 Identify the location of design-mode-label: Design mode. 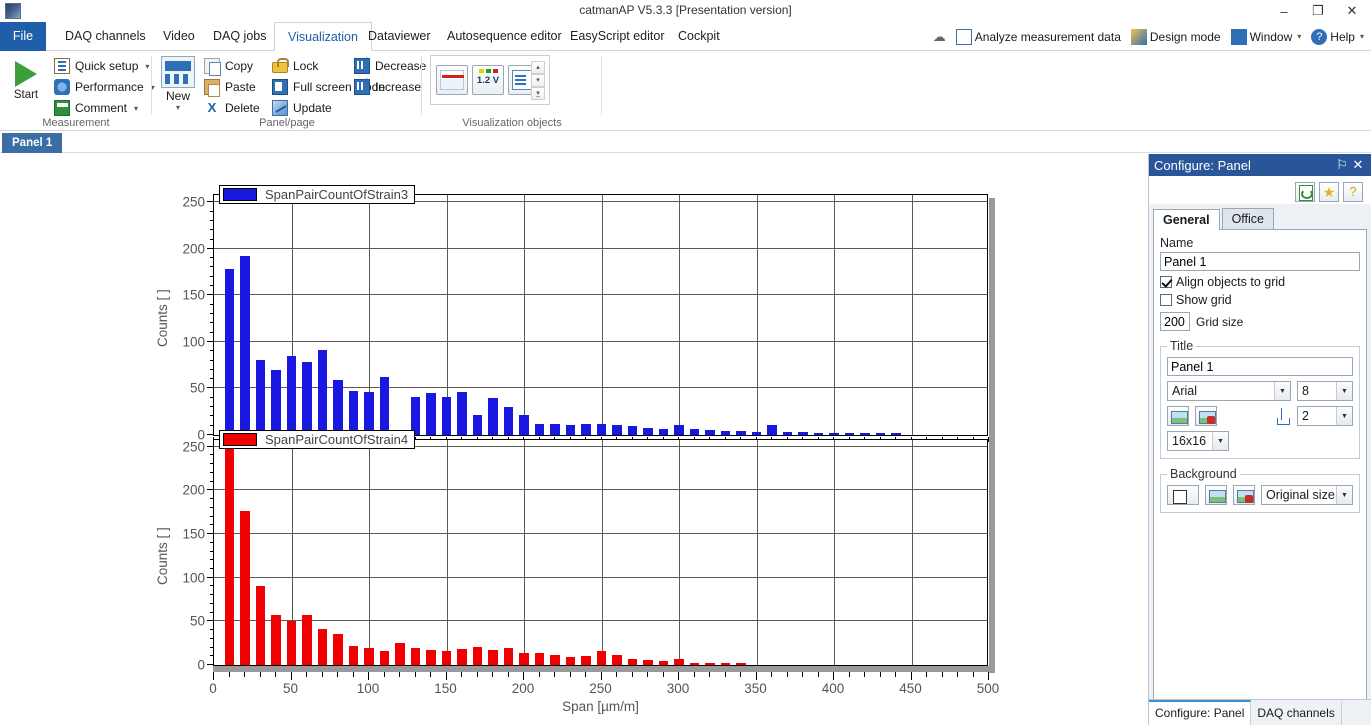
(1185, 36).